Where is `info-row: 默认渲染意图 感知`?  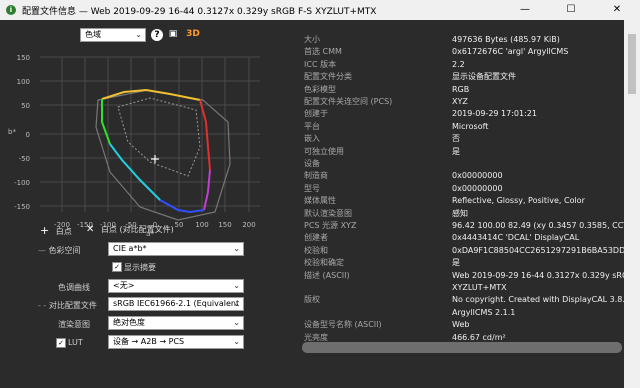
info-row: 默认渲染意图 感知 is located at coordinates (462, 213).